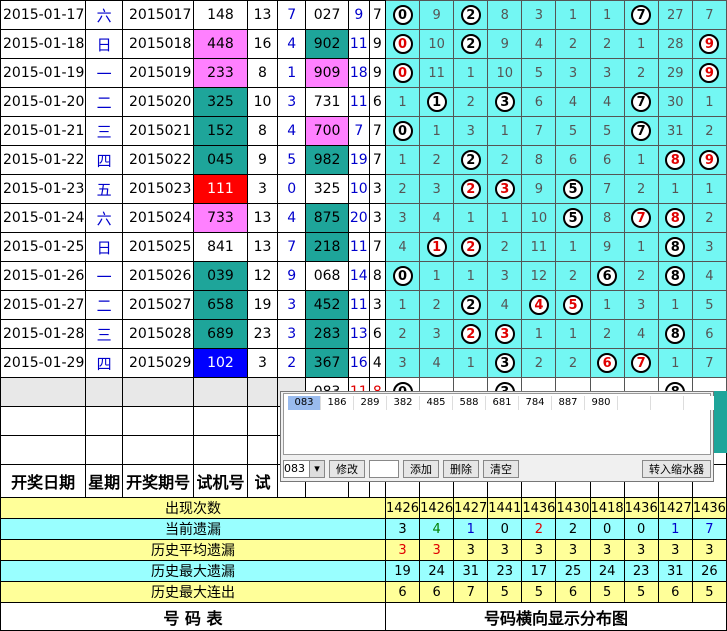 The image size is (727, 631). Describe the element at coordinates (377, 305) in the screenshot. I see `draw-span-cell: 3` at that location.